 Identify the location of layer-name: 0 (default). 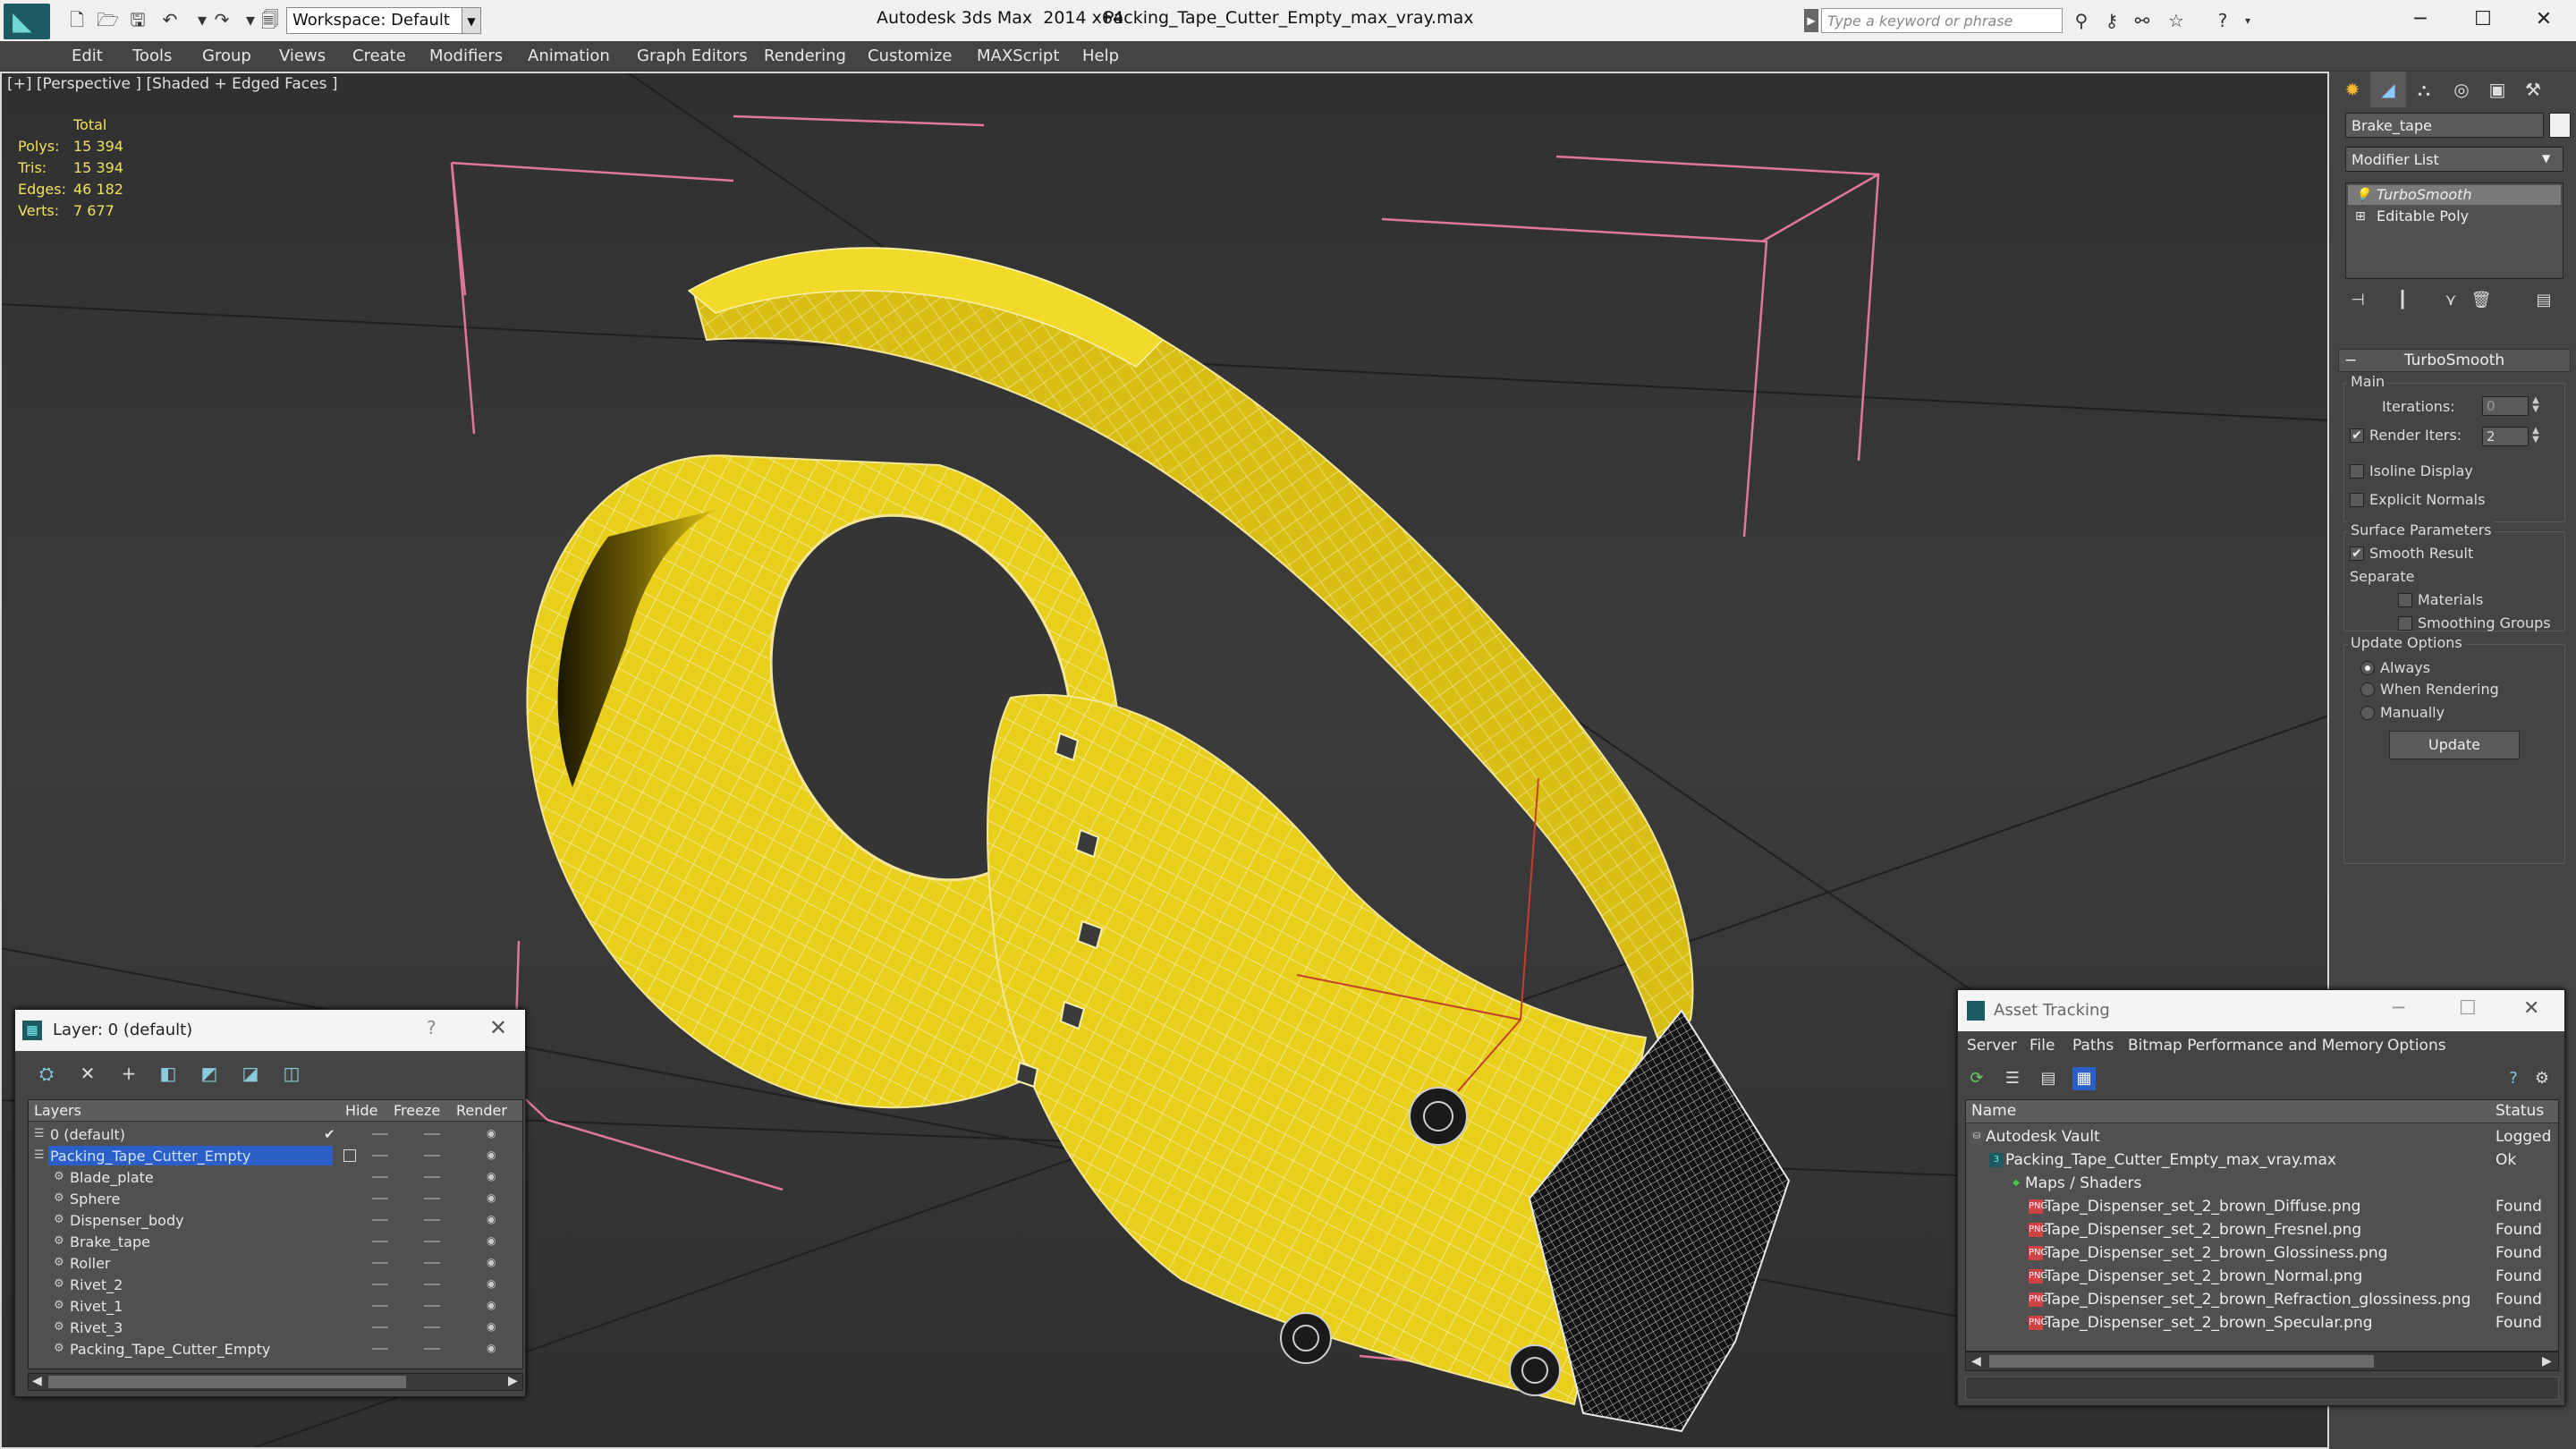
(87, 1134).